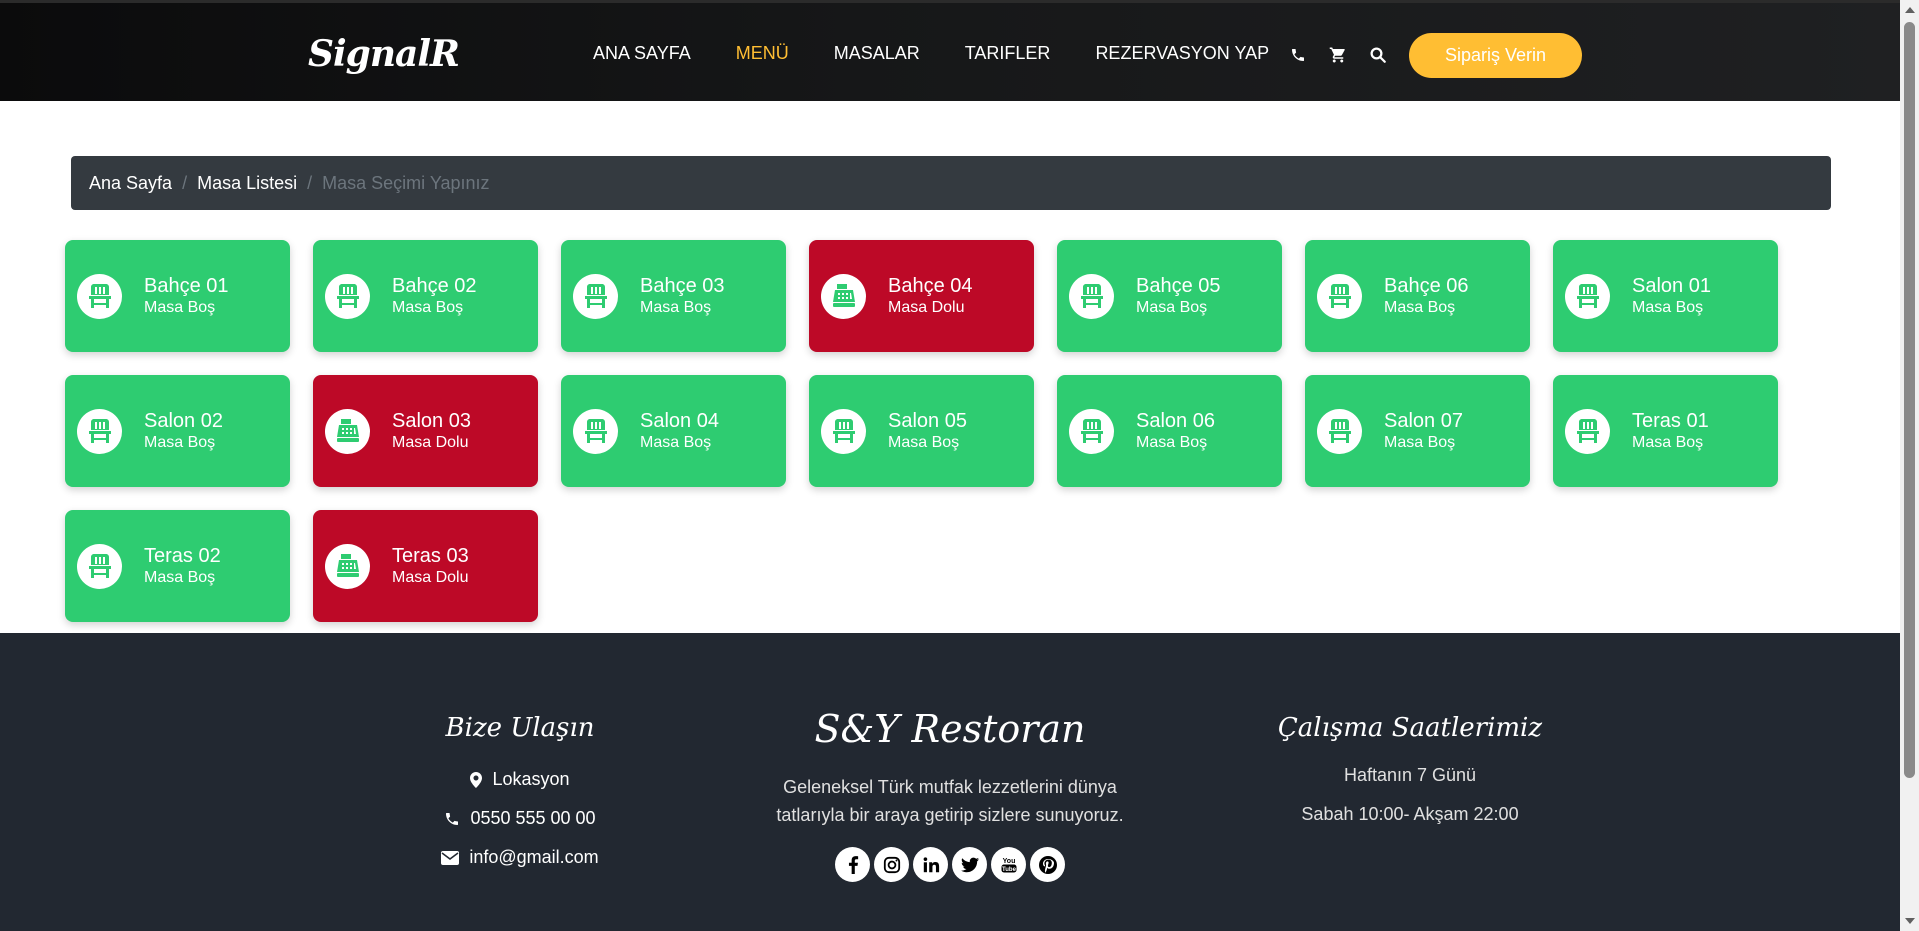 The image size is (1919, 931). Describe the element at coordinates (642, 53) in the screenshot. I see `nav-item-ana-sayfa: ANA SAYFA` at that location.